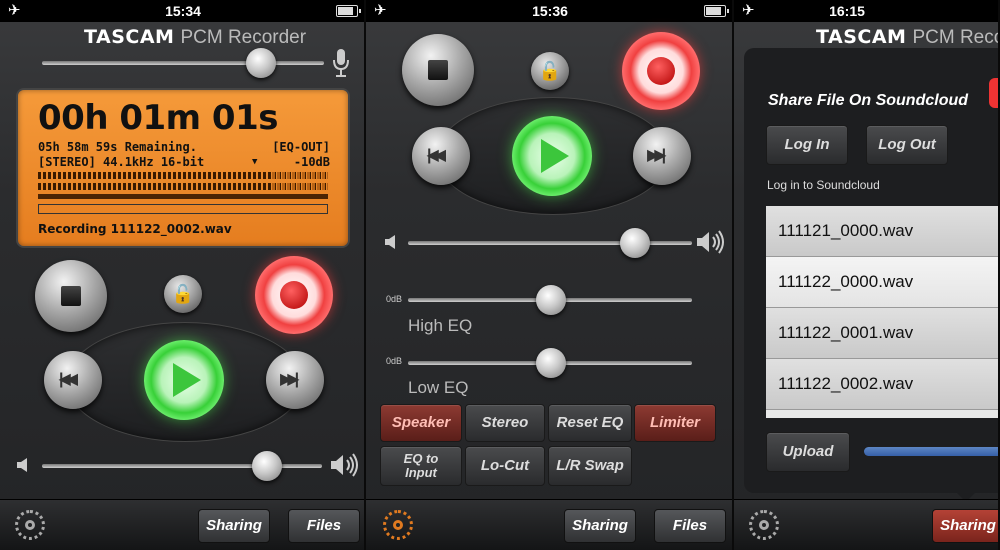  Describe the element at coordinates (807, 145) in the screenshot. I see `log-in-button: Log In` at that location.